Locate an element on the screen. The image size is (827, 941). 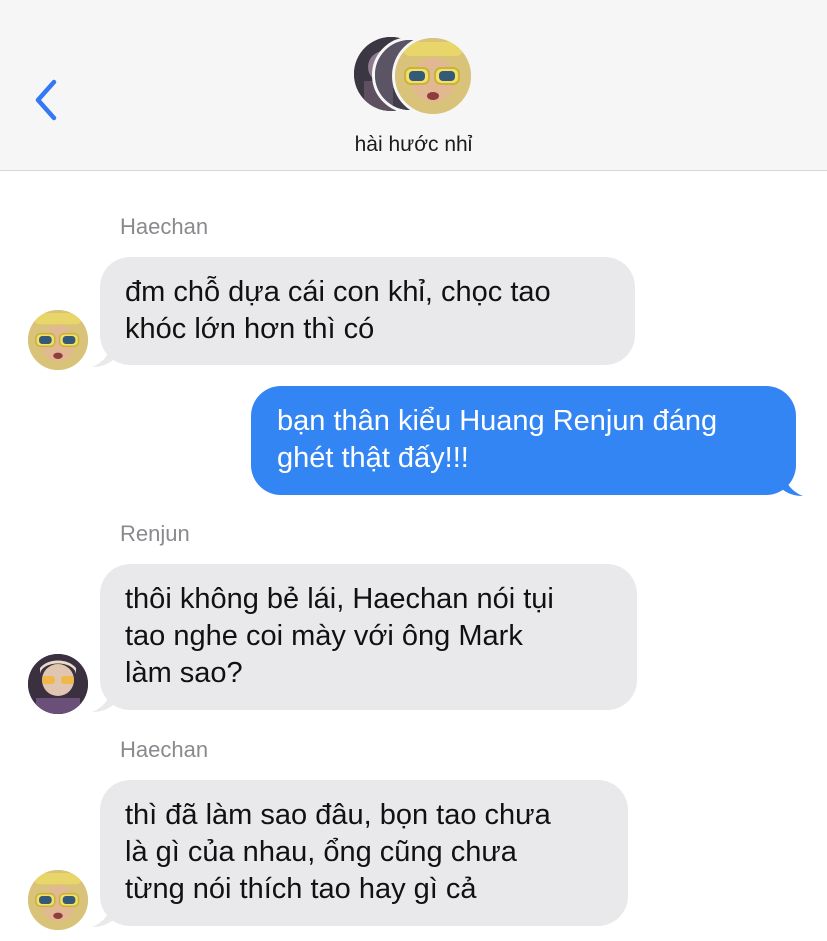
group-avatar-front is located at coordinates (433, 76).